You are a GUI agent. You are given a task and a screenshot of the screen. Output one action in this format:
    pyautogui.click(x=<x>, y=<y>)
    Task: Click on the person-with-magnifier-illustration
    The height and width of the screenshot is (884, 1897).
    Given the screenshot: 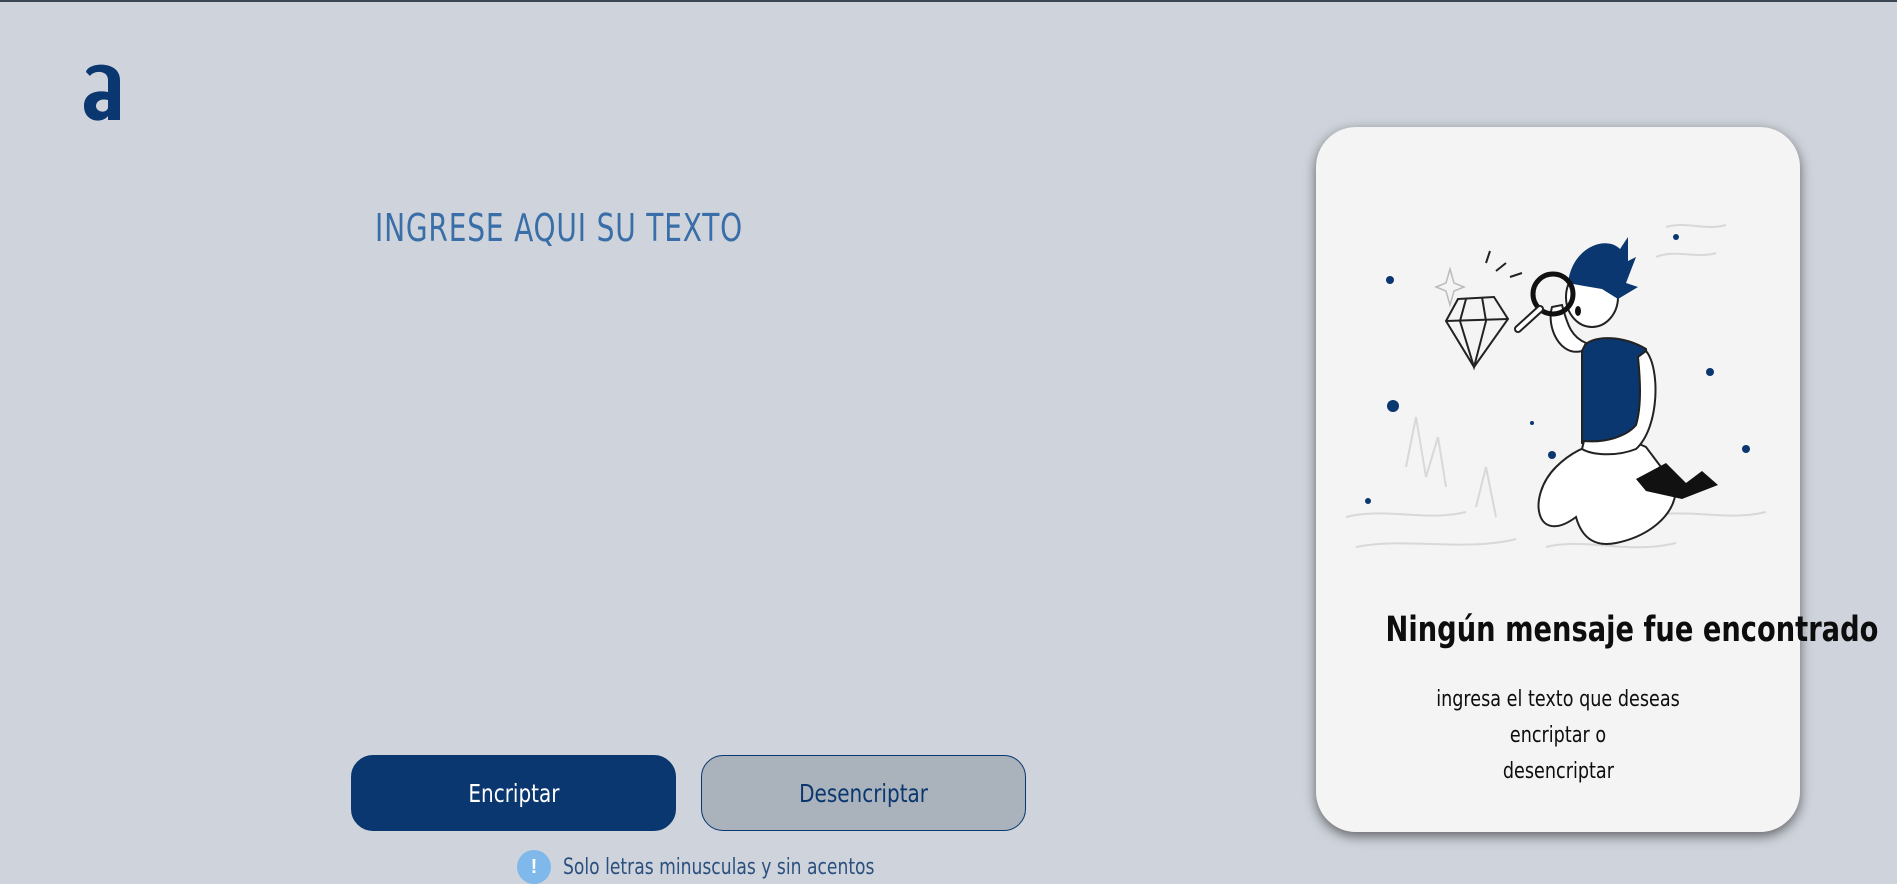 What is the action you would take?
    pyautogui.click(x=1556, y=386)
    